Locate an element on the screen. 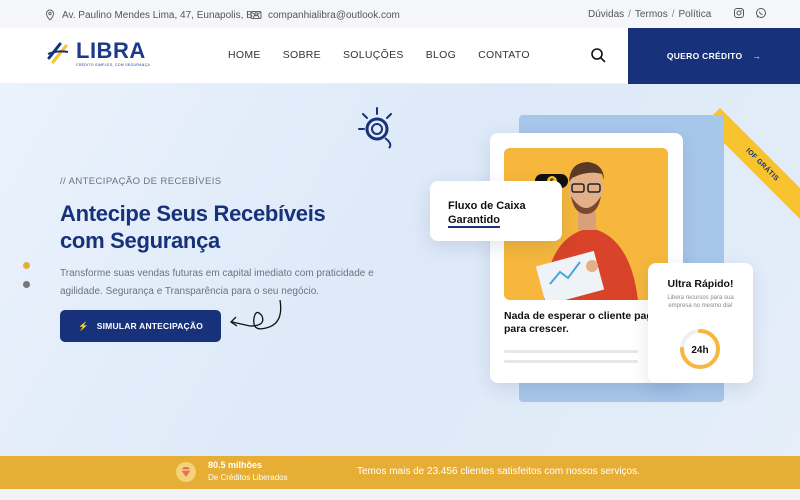  nav-home: HOME is located at coordinates (244, 55).